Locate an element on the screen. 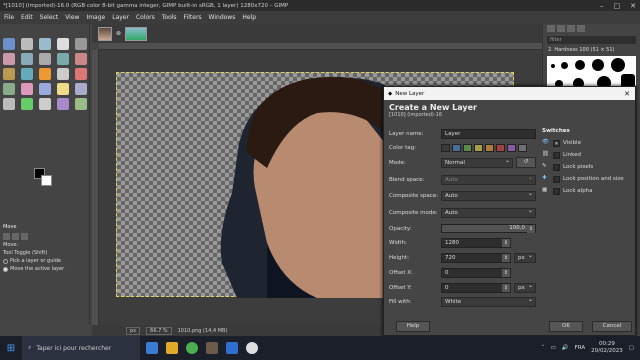 This screenshot has width=640, height=360. lock-pixels-checkbox is located at coordinates (556, 167).